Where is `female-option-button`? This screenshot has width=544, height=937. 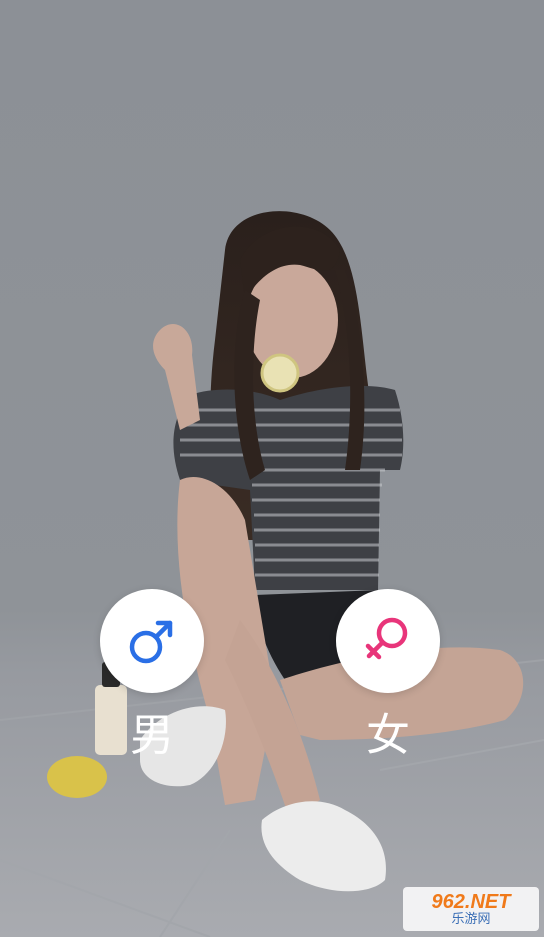
female-option-button is located at coordinates (388, 641).